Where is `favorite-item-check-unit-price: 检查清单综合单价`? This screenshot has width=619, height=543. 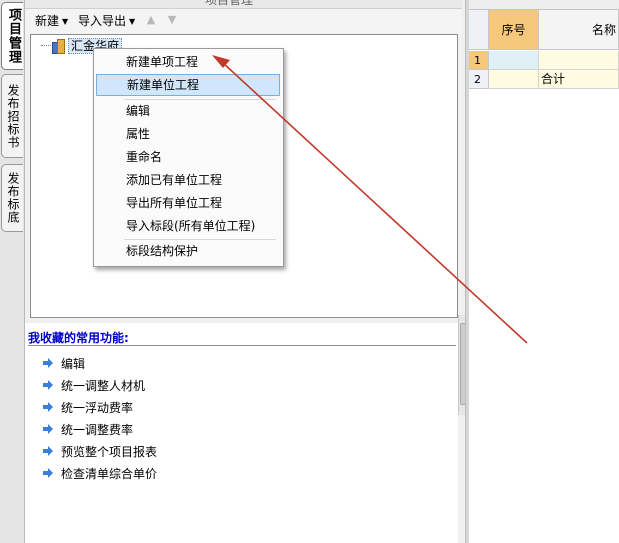 favorite-item-check-unit-price: 检查清单综合单价 is located at coordinates (100, 473).